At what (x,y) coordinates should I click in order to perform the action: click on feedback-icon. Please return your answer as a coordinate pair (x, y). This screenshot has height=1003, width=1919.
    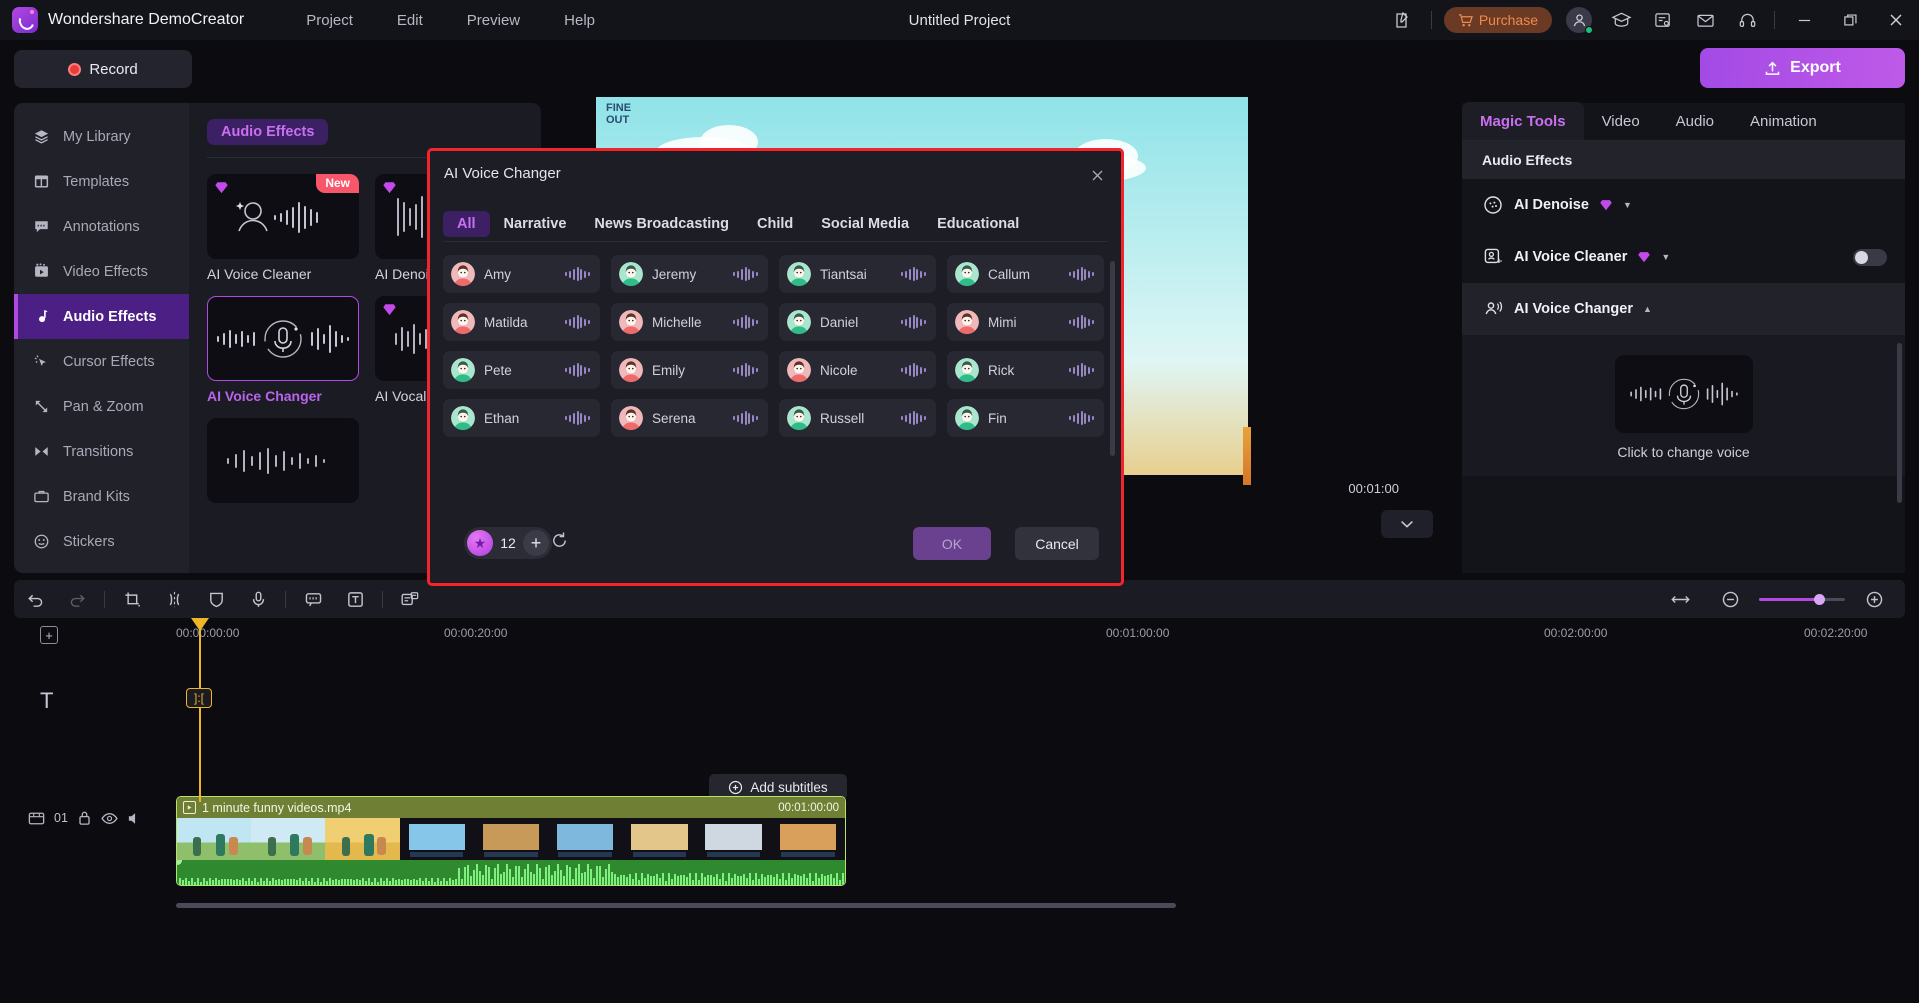
    Looking at the image, I should click on (1404, 20).